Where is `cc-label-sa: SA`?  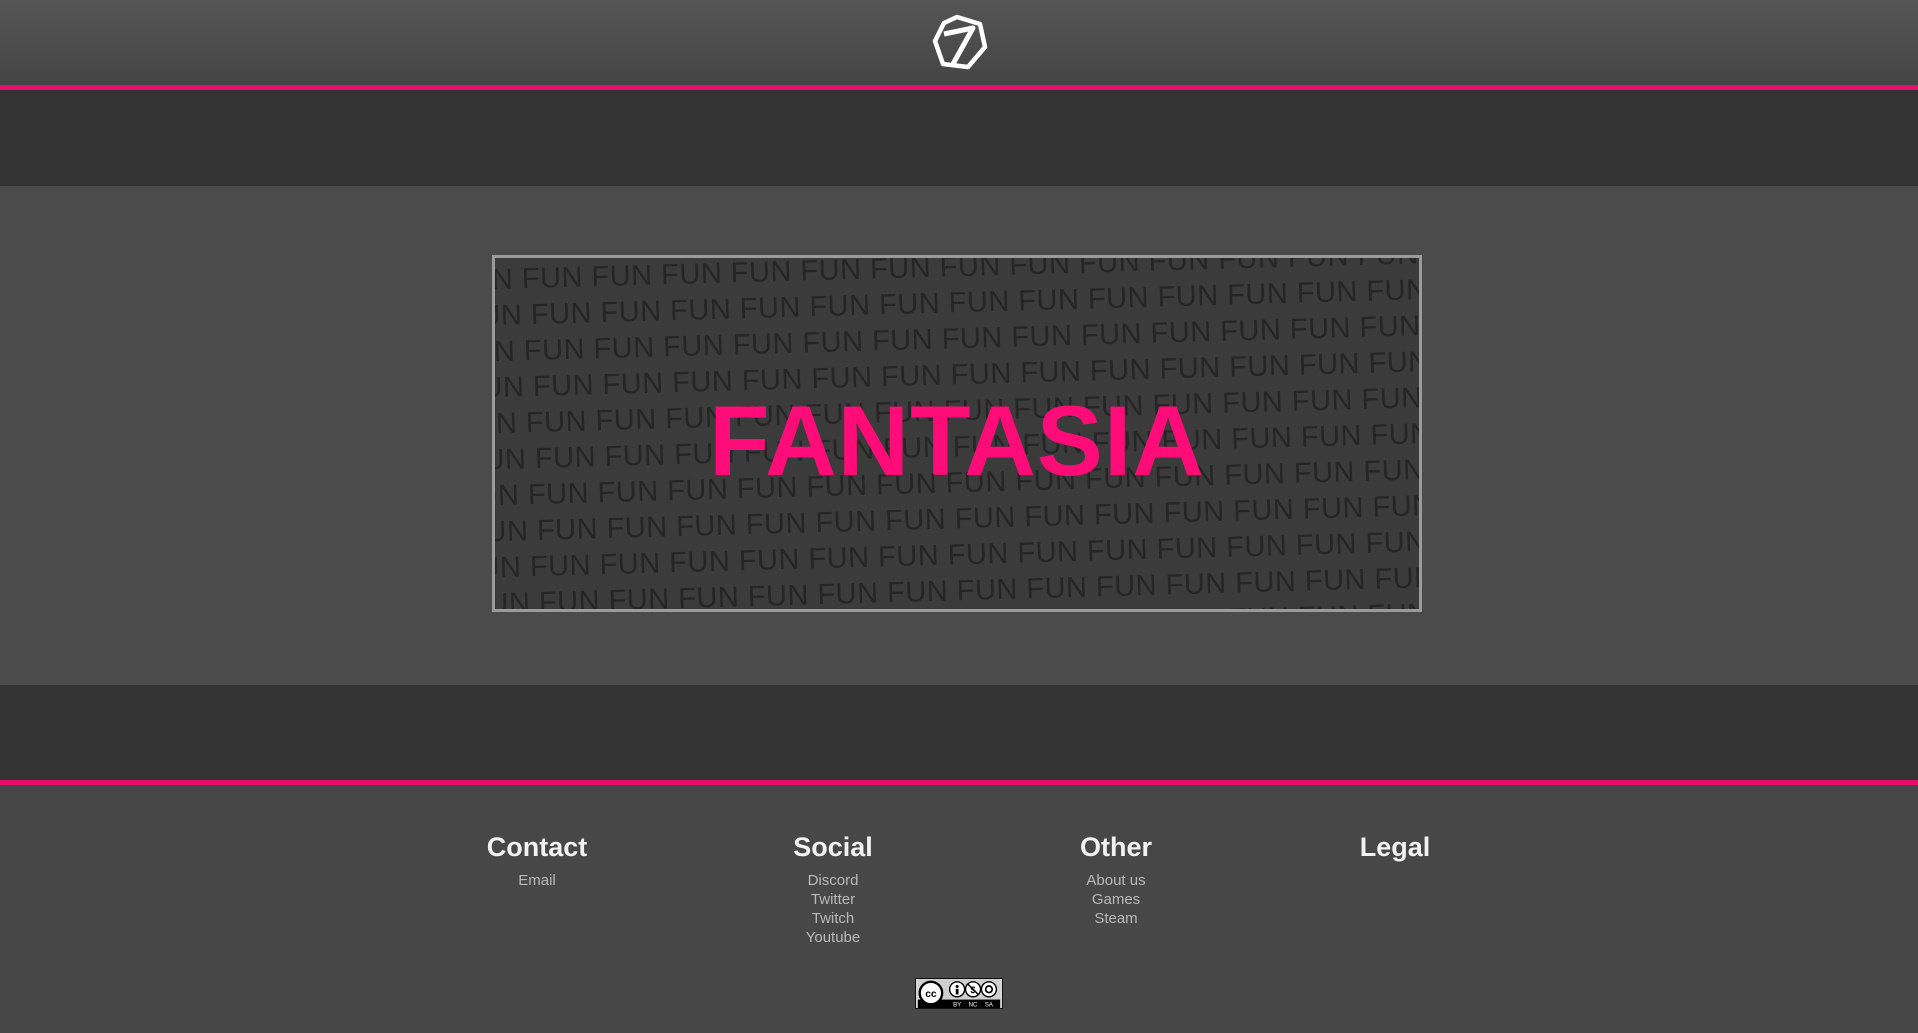
cc-label-sa: SA is located at coordinates (989, 1005).